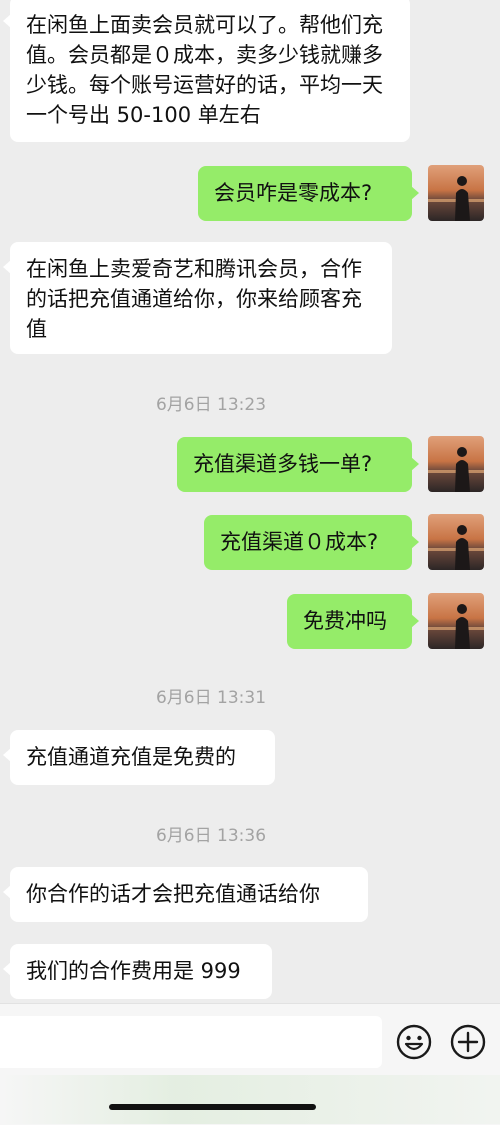 This screenshot has width=500, height=1125. Describe the element at coordinates (131, 757) in the screenshot. I see `message-text: 充值通道充值是免费的` at that location.